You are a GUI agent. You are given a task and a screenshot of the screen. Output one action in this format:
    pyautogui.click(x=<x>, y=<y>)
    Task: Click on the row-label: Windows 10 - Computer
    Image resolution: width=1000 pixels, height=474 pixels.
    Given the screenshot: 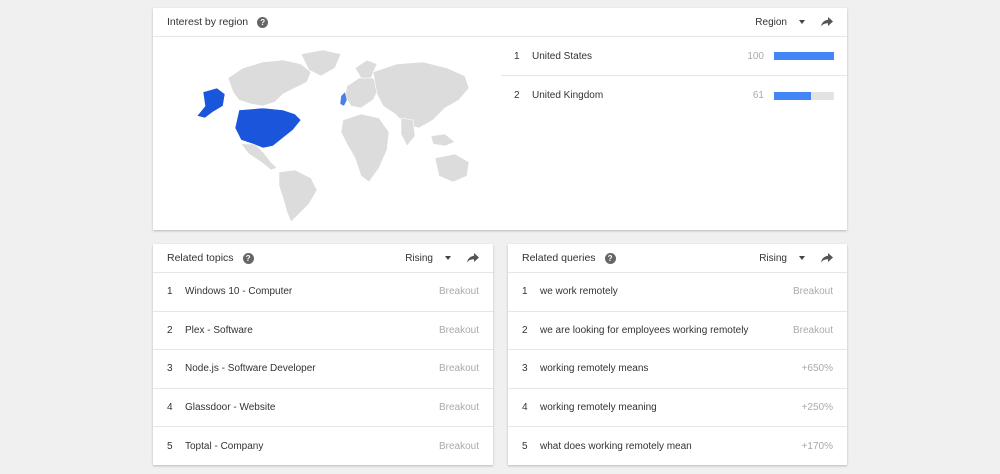 What is the action you would take?
    pyautogui.click(x=312, y=291)
    